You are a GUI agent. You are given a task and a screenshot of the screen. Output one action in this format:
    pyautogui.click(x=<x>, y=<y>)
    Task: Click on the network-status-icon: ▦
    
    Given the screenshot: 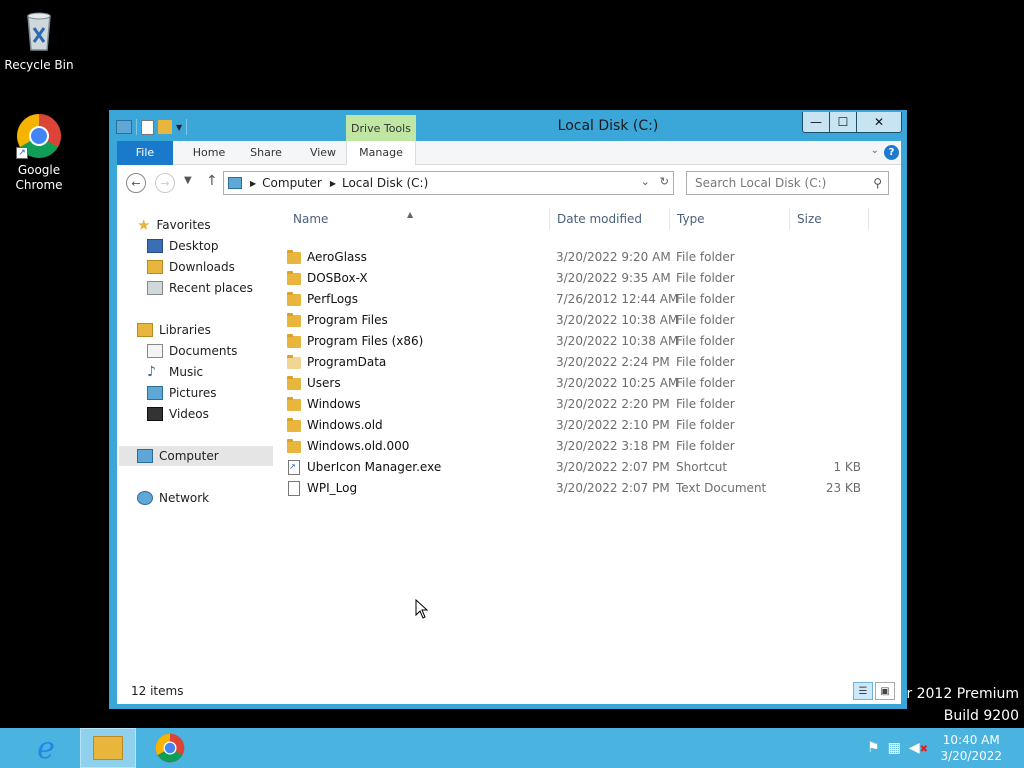 What is the action you would take?
    pyautogui.click(x=894, y=748)
    